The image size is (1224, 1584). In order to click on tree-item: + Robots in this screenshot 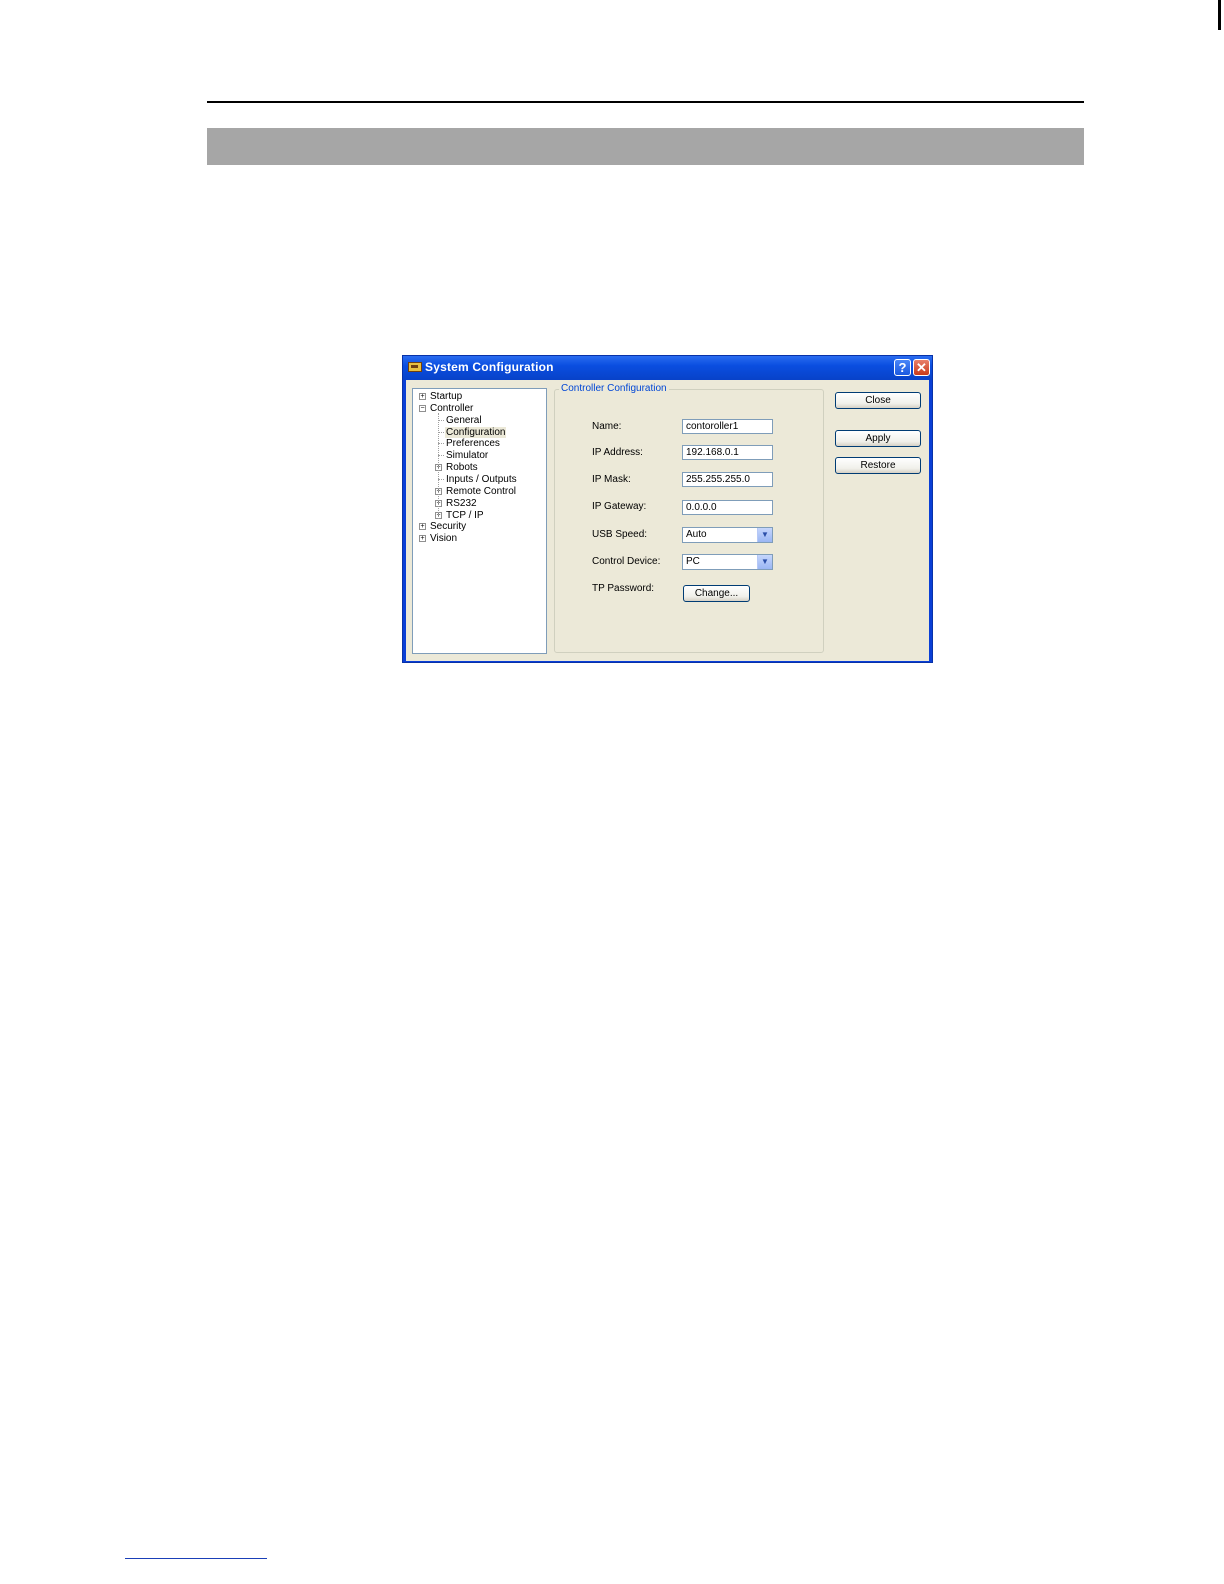, I will do `click(478, 467)`.